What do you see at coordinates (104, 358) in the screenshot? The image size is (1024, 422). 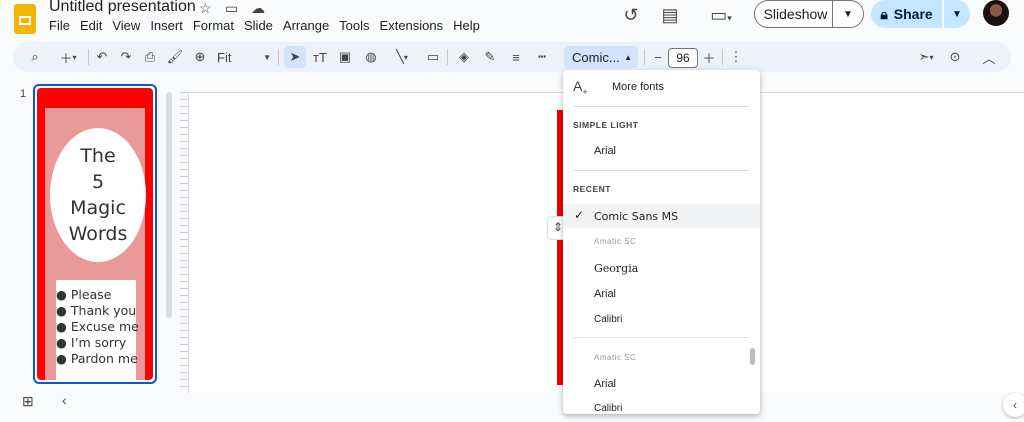 I see `bullet-item: Pardon me` at bounding box center [104, 358].